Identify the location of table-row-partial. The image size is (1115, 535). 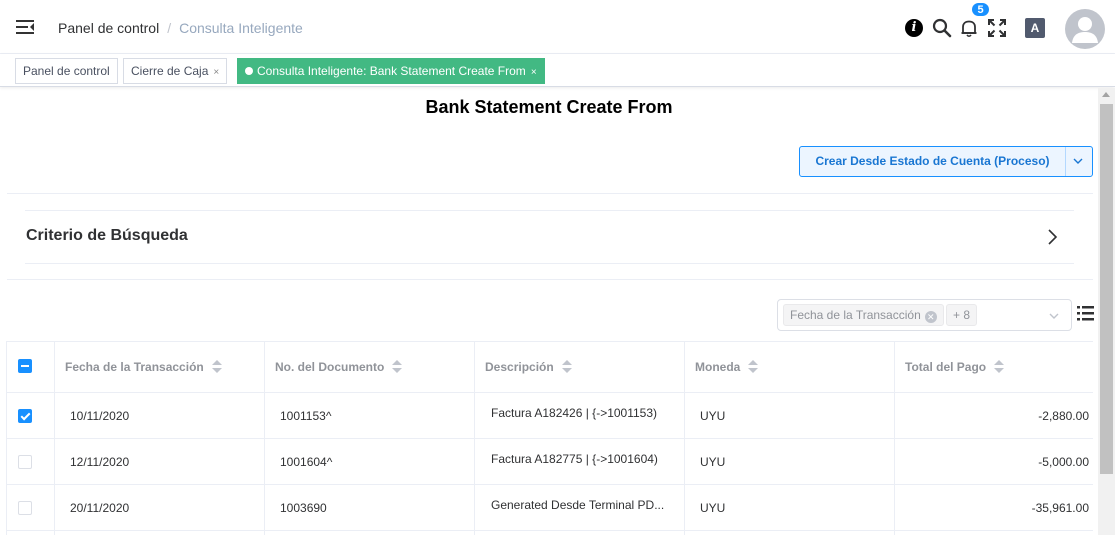
(550, 533).